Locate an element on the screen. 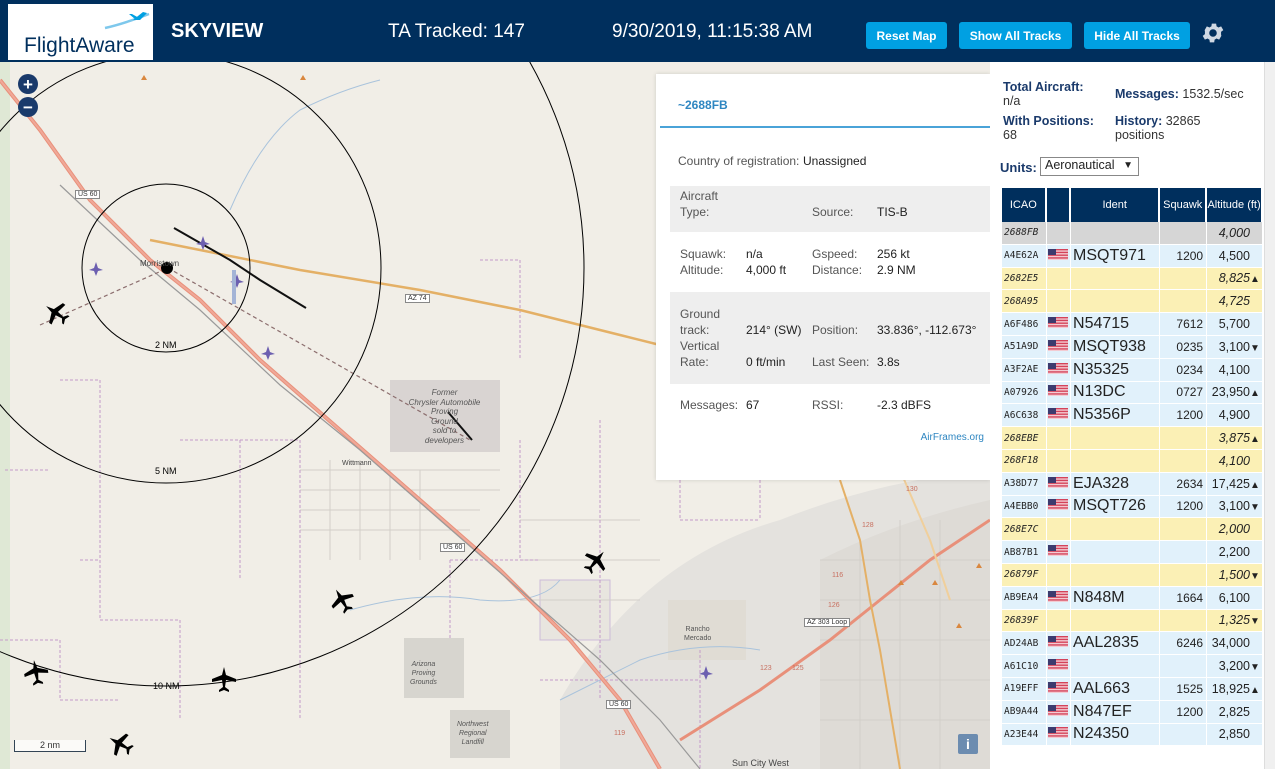  column-icao: ICAO is located at coordinates (1024, 205).